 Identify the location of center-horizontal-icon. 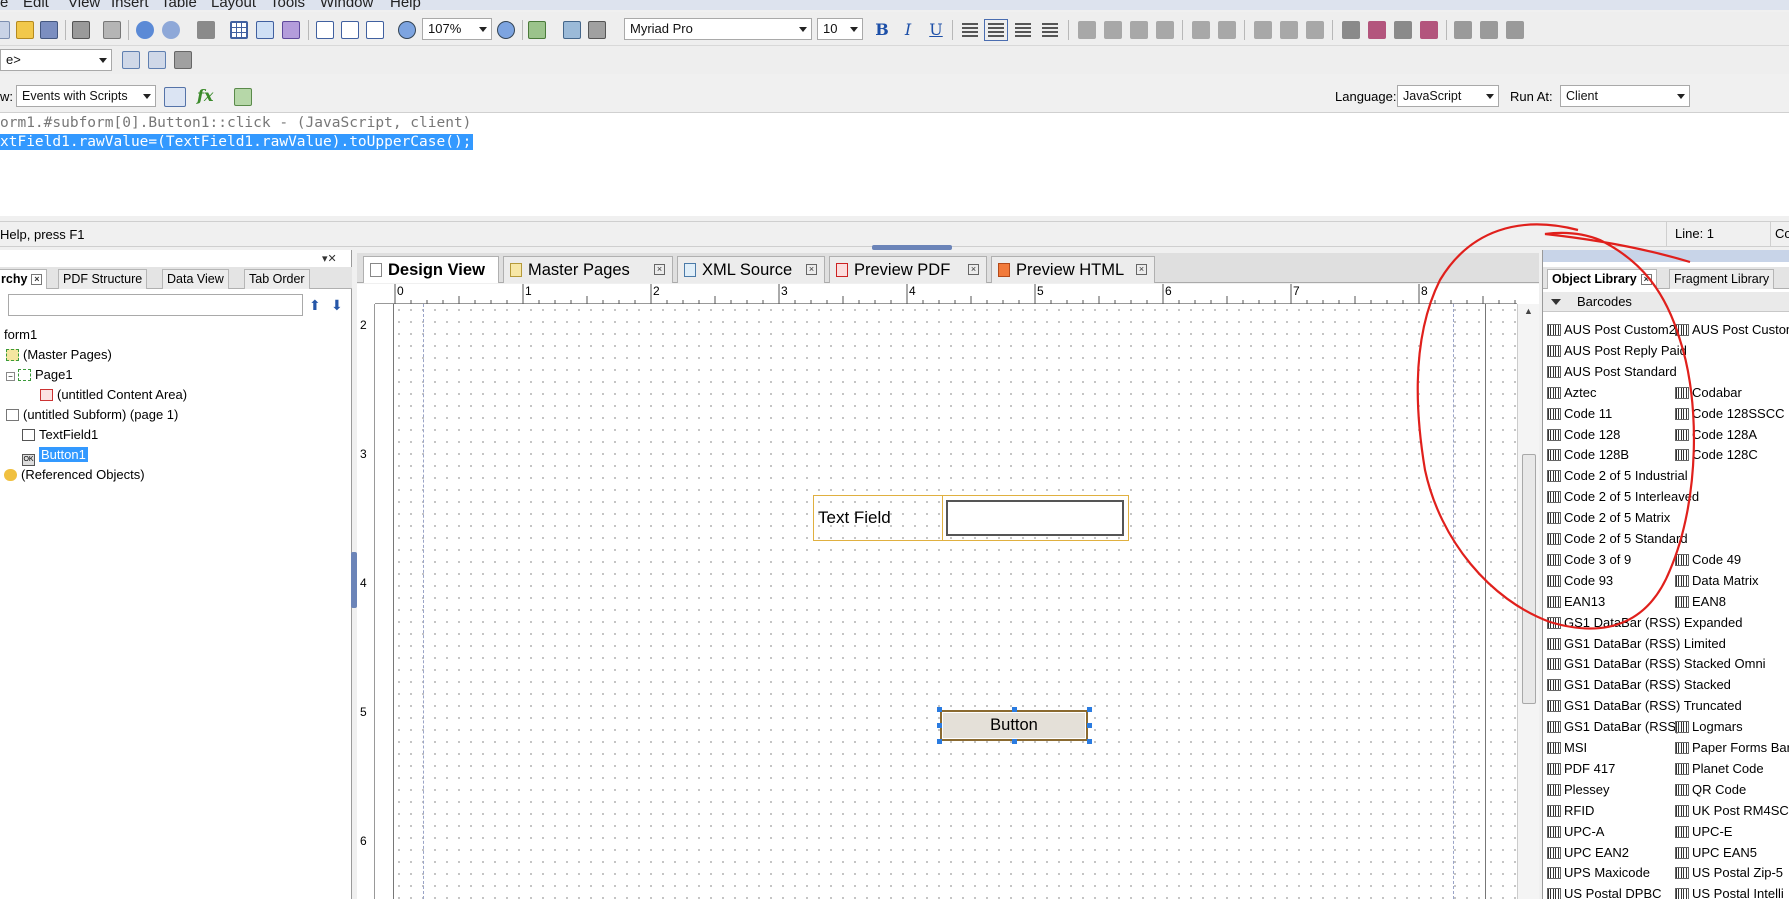
(1263, 30).